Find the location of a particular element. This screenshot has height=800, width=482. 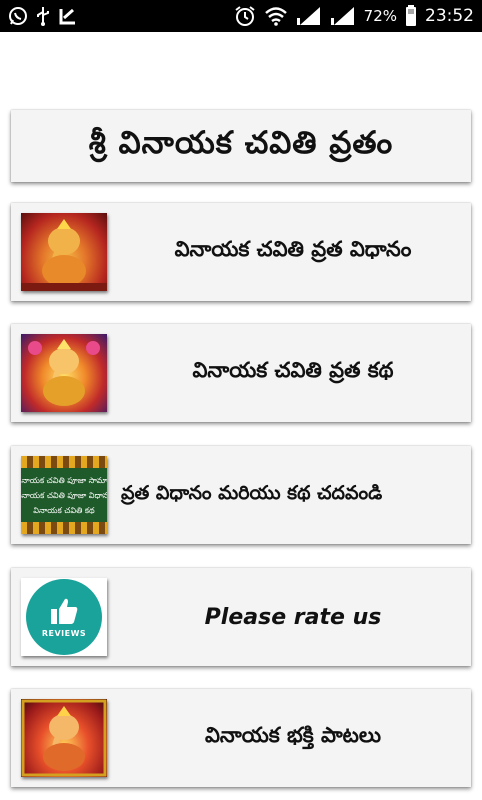

reviews-badge: REVIEWS is located at coordinates (64, 617).